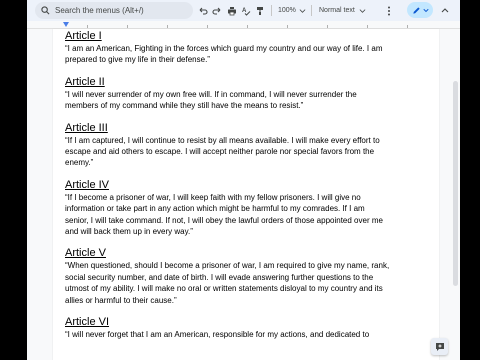  Describe the element at coordinates (87, 184) in the screenshot. I see `article-heading: Article IV` at that location.